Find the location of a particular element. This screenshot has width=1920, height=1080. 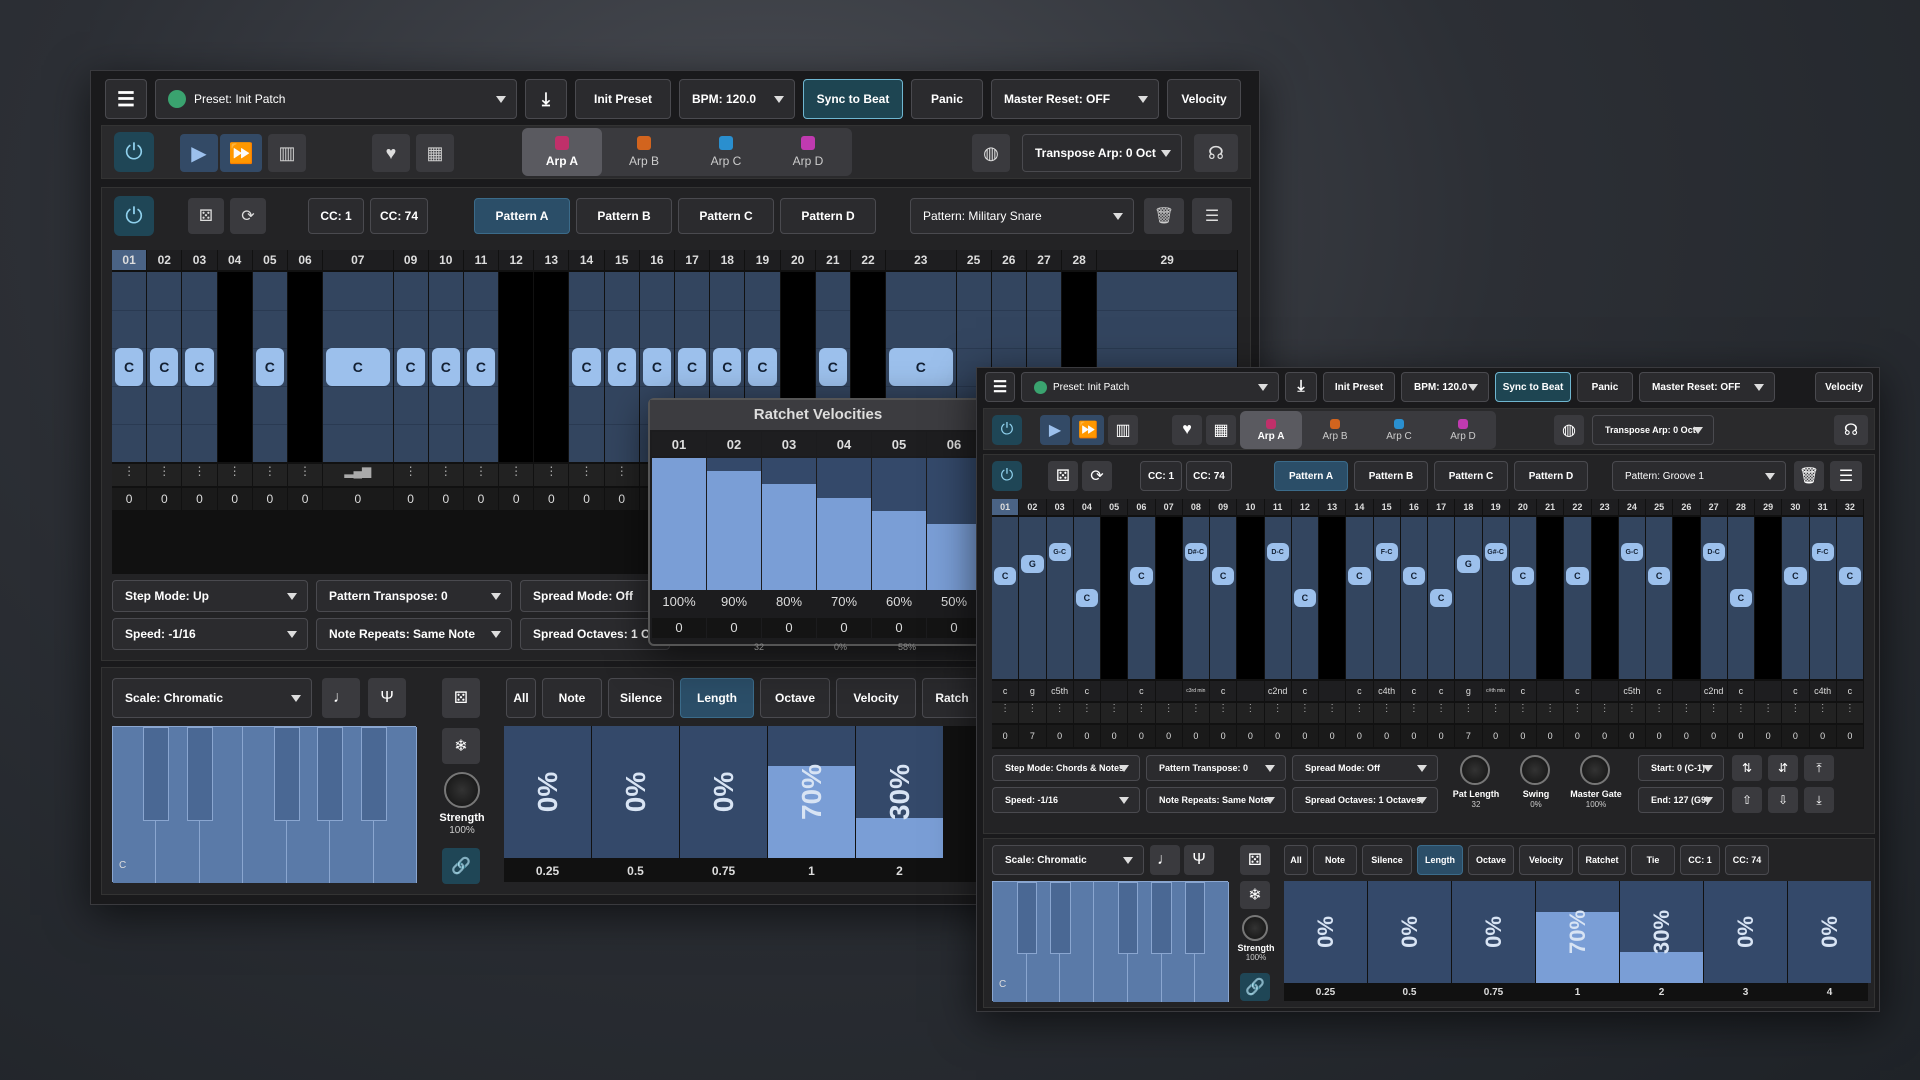

step-header: 04 is located at coordinates (1086, 507).